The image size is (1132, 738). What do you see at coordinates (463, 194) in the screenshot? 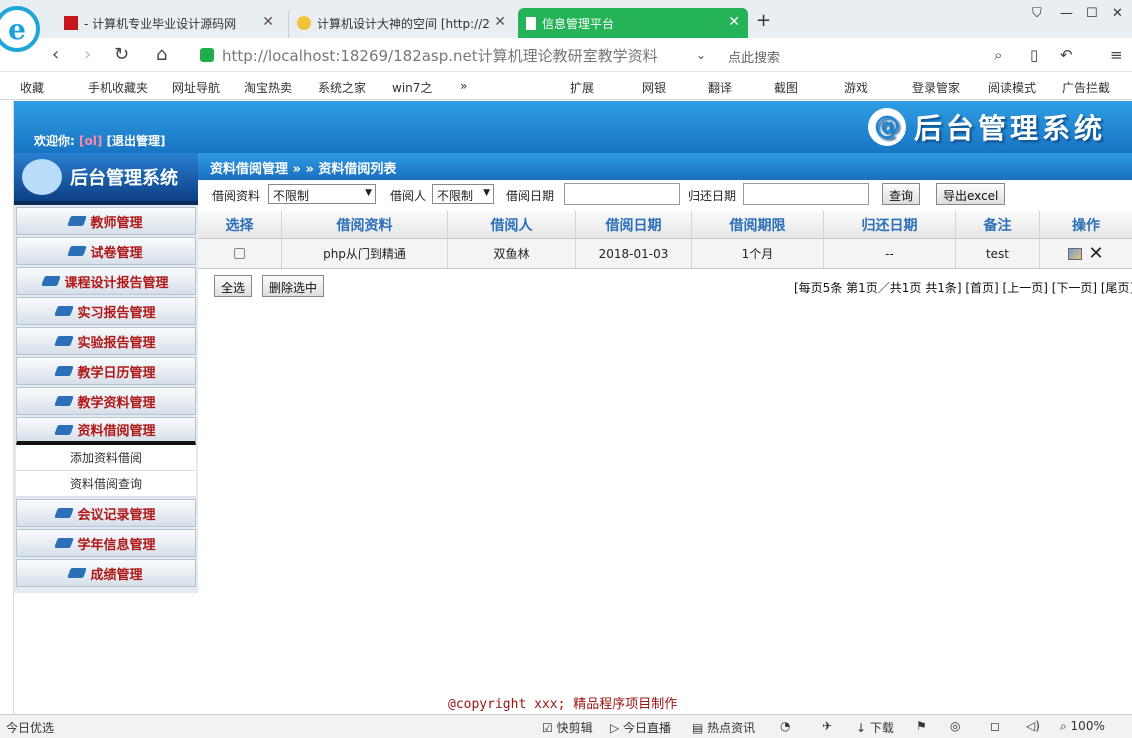
I see `borrower-select: 不限制 ▼` at bounding box center [463, 194].